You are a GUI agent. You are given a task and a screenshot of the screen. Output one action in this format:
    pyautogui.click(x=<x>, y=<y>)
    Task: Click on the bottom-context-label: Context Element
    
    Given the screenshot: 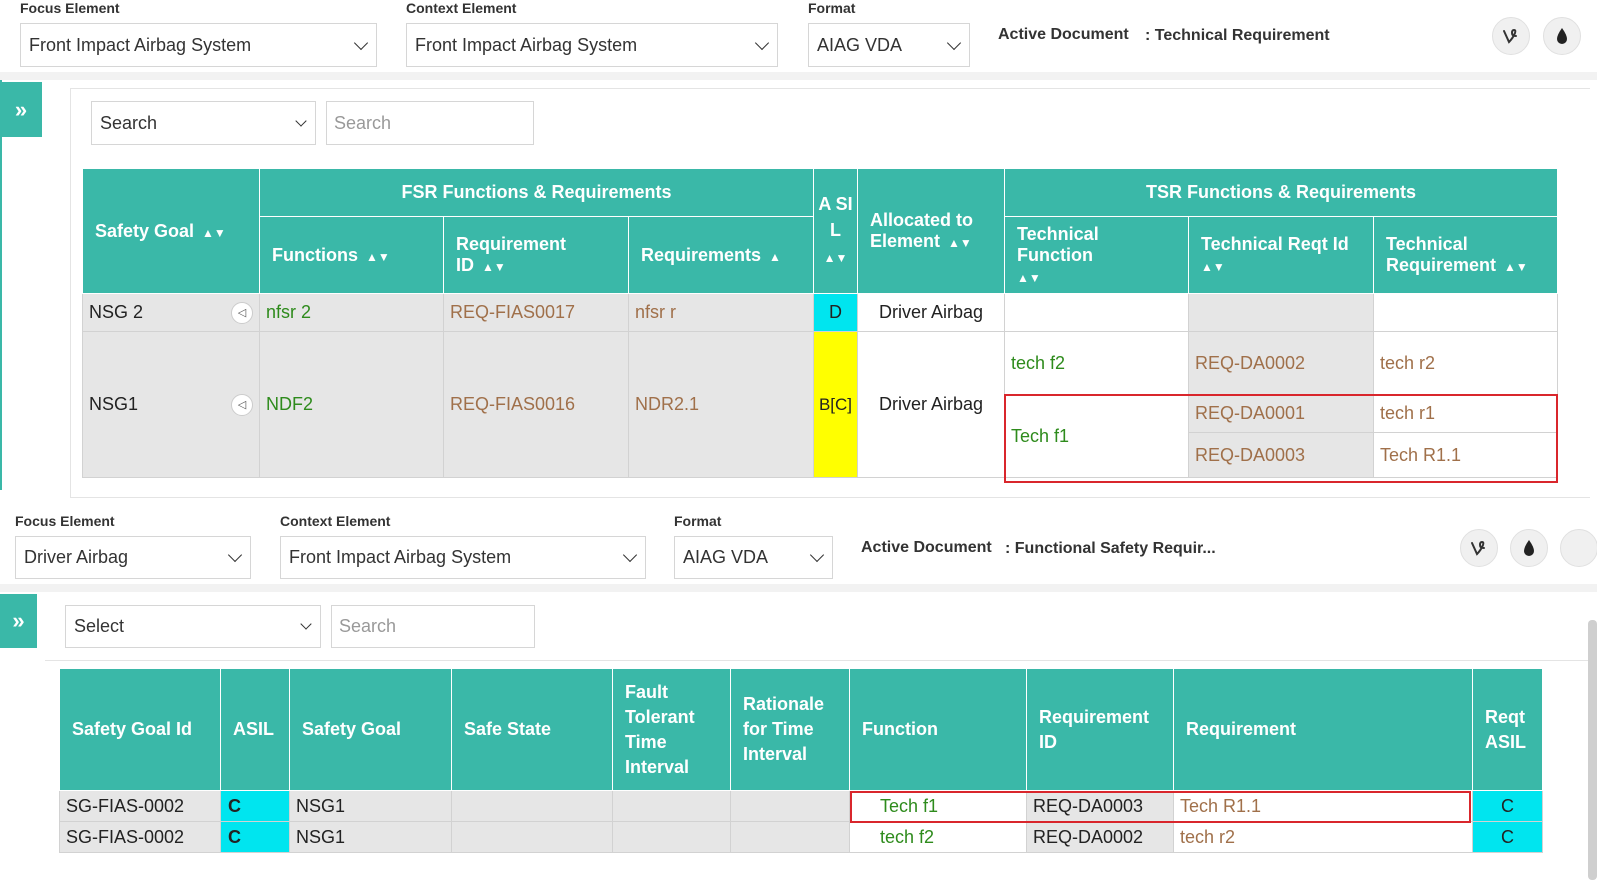 What is the action you would take?
    pyautogui.click(x=335, y=521)
    